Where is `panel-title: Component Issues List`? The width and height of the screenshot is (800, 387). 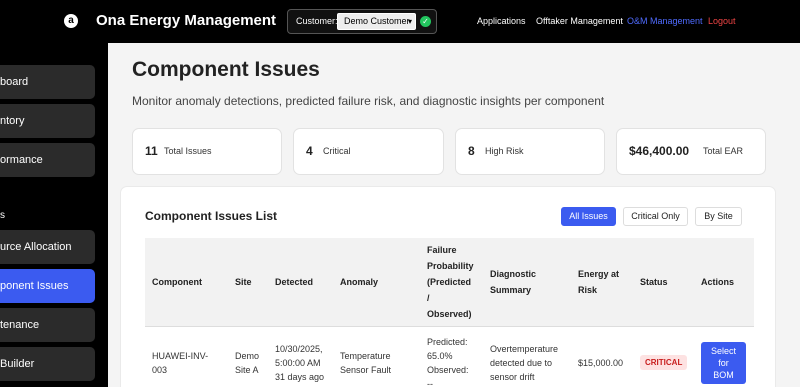
panel-title: Component Issues List is located at coordinates (211, 216).